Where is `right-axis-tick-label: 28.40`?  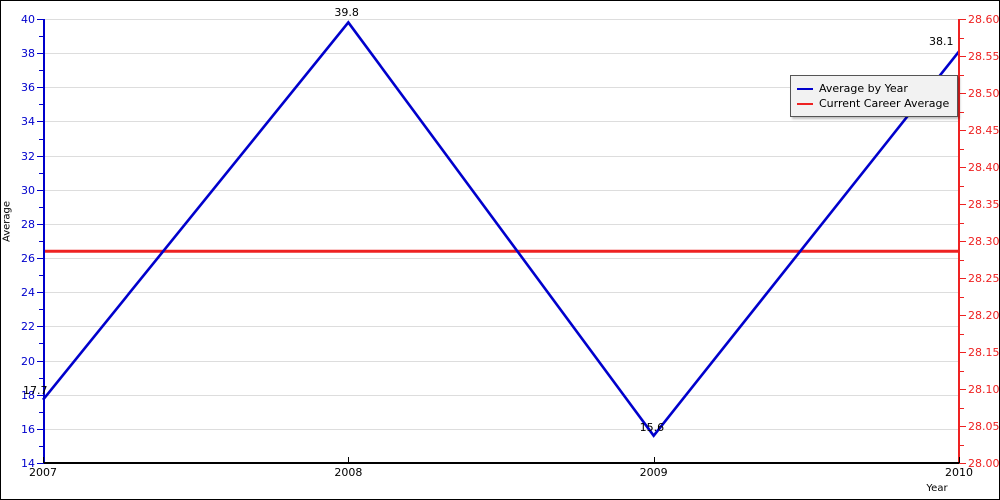 right-axis-tick-label: 28.40 is located at coordinates (984, 167).